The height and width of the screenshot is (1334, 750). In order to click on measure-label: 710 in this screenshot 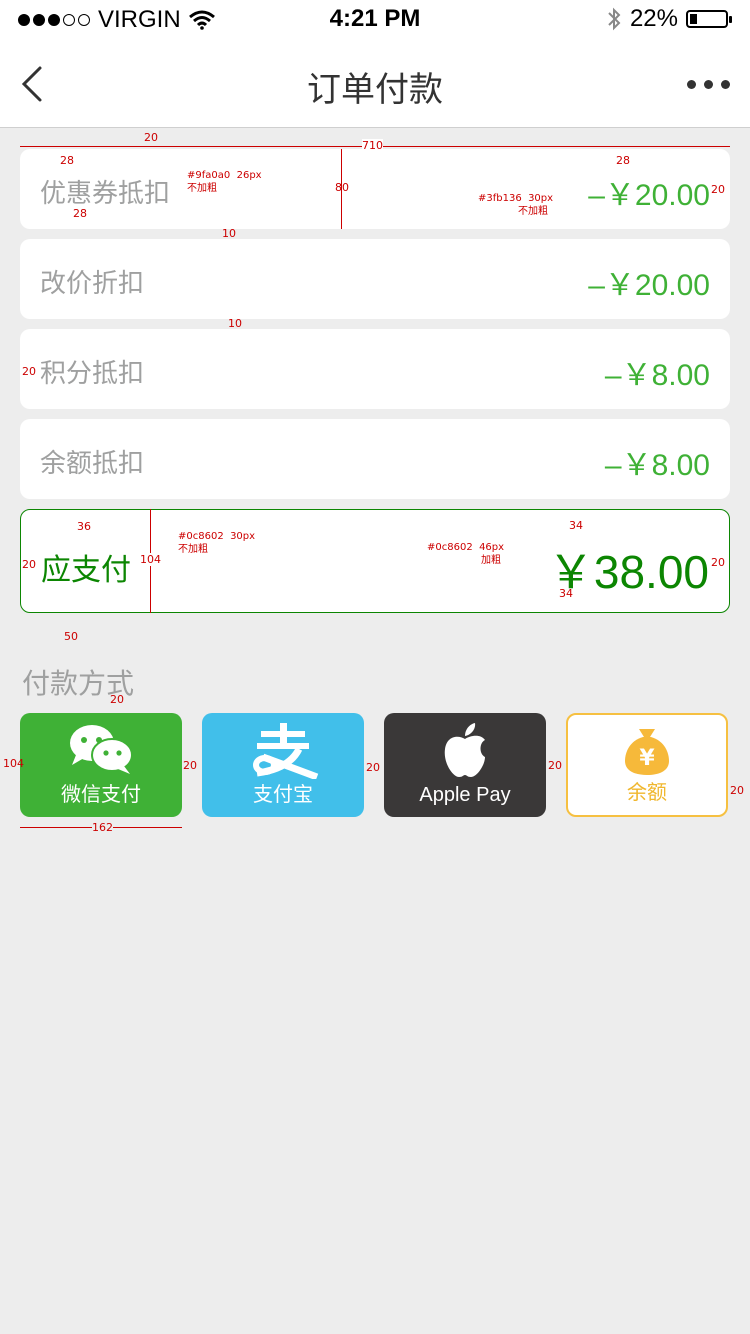, I will do `click(372, 145)`.